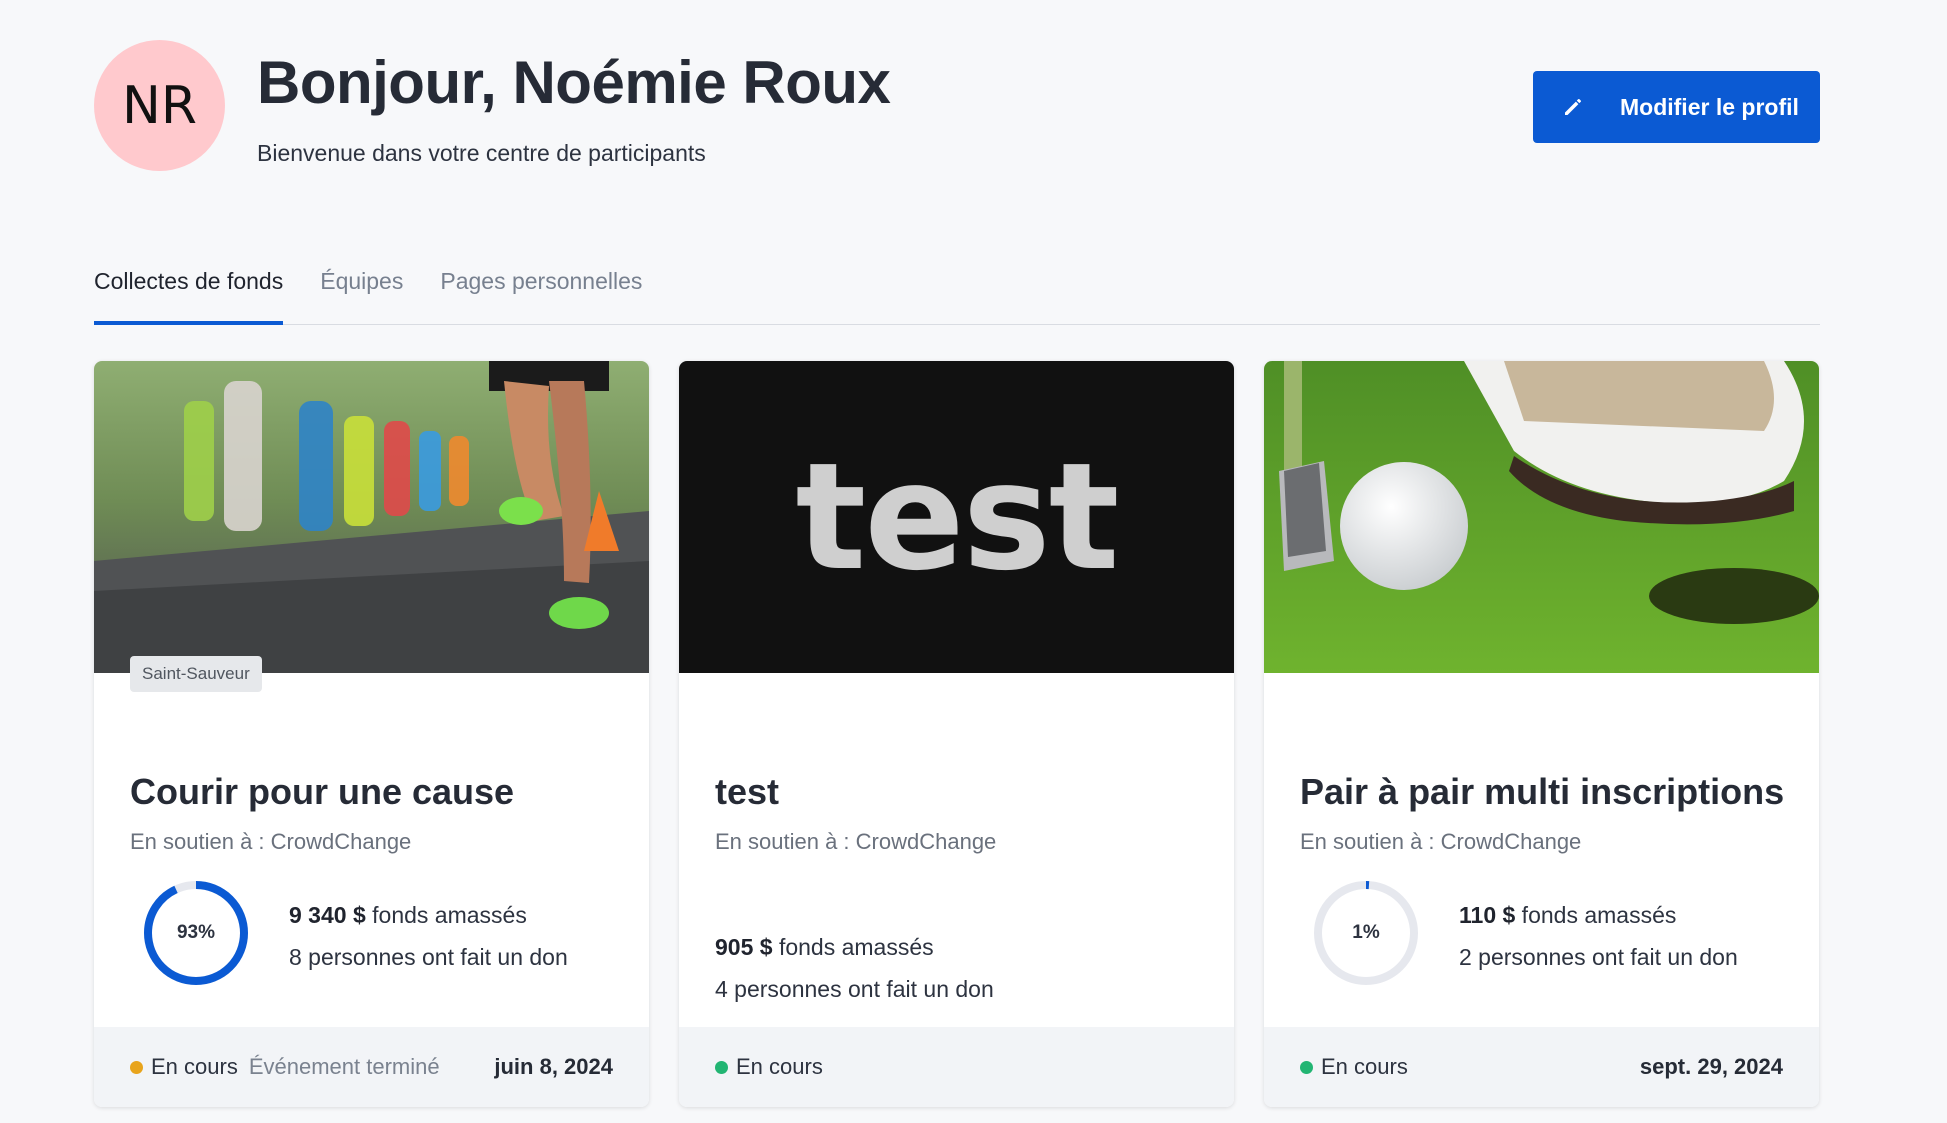 This screenshot has height=1123, width=1947. What do you see at coordinates (196, 932) in the screenshot?
I see `progress-percent: 93%` at bounding box center [196, 932].